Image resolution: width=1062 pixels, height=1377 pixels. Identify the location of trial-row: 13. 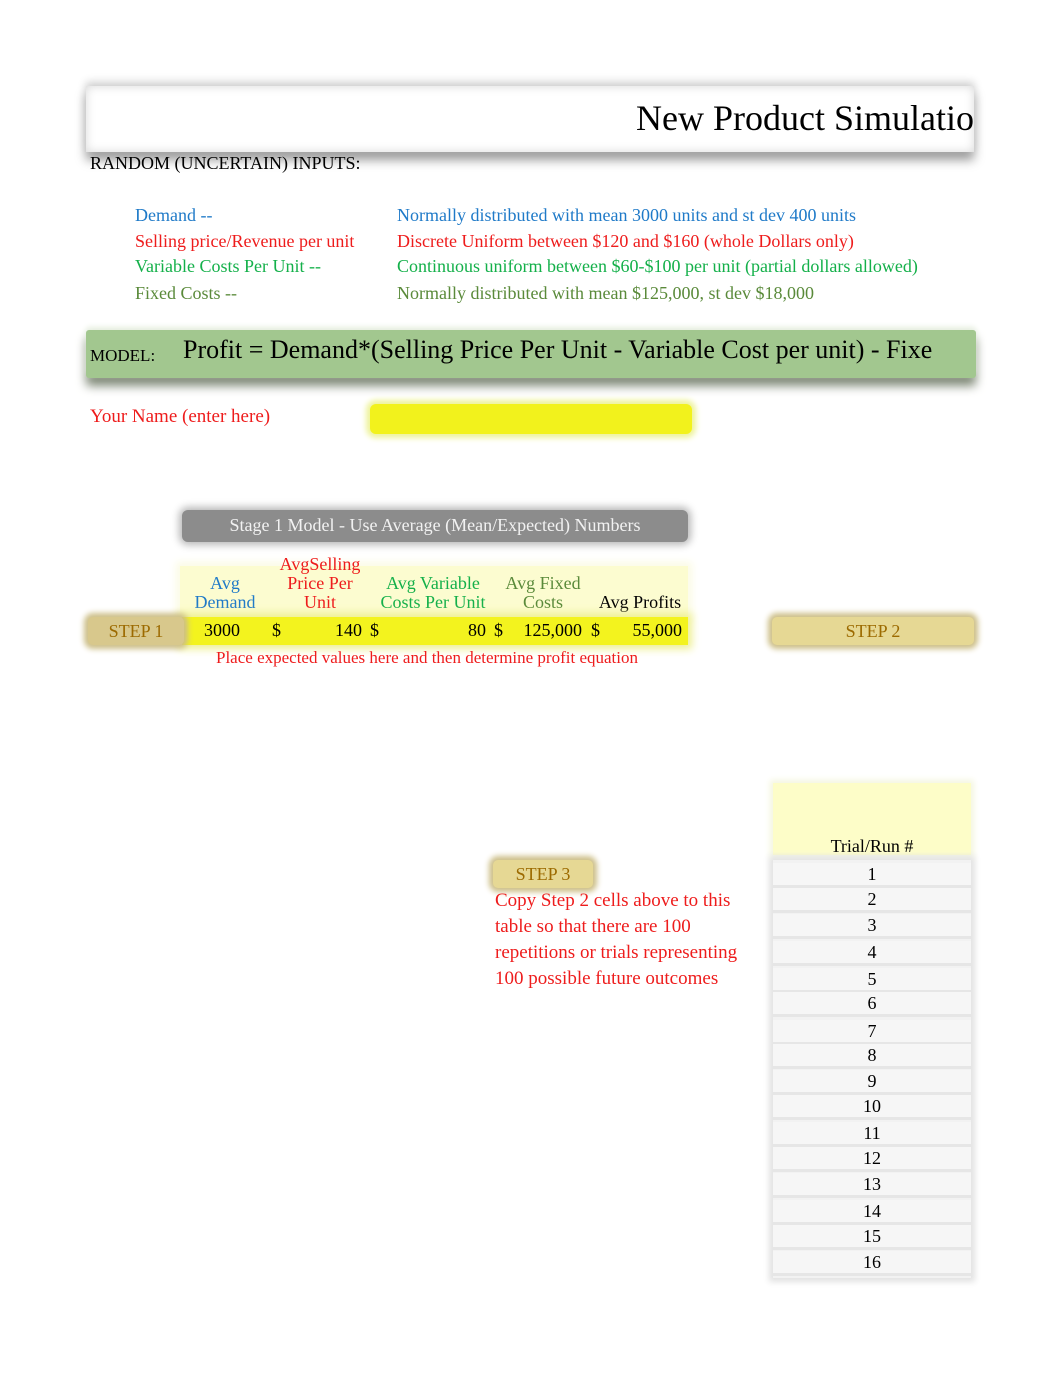
(872, 1185).